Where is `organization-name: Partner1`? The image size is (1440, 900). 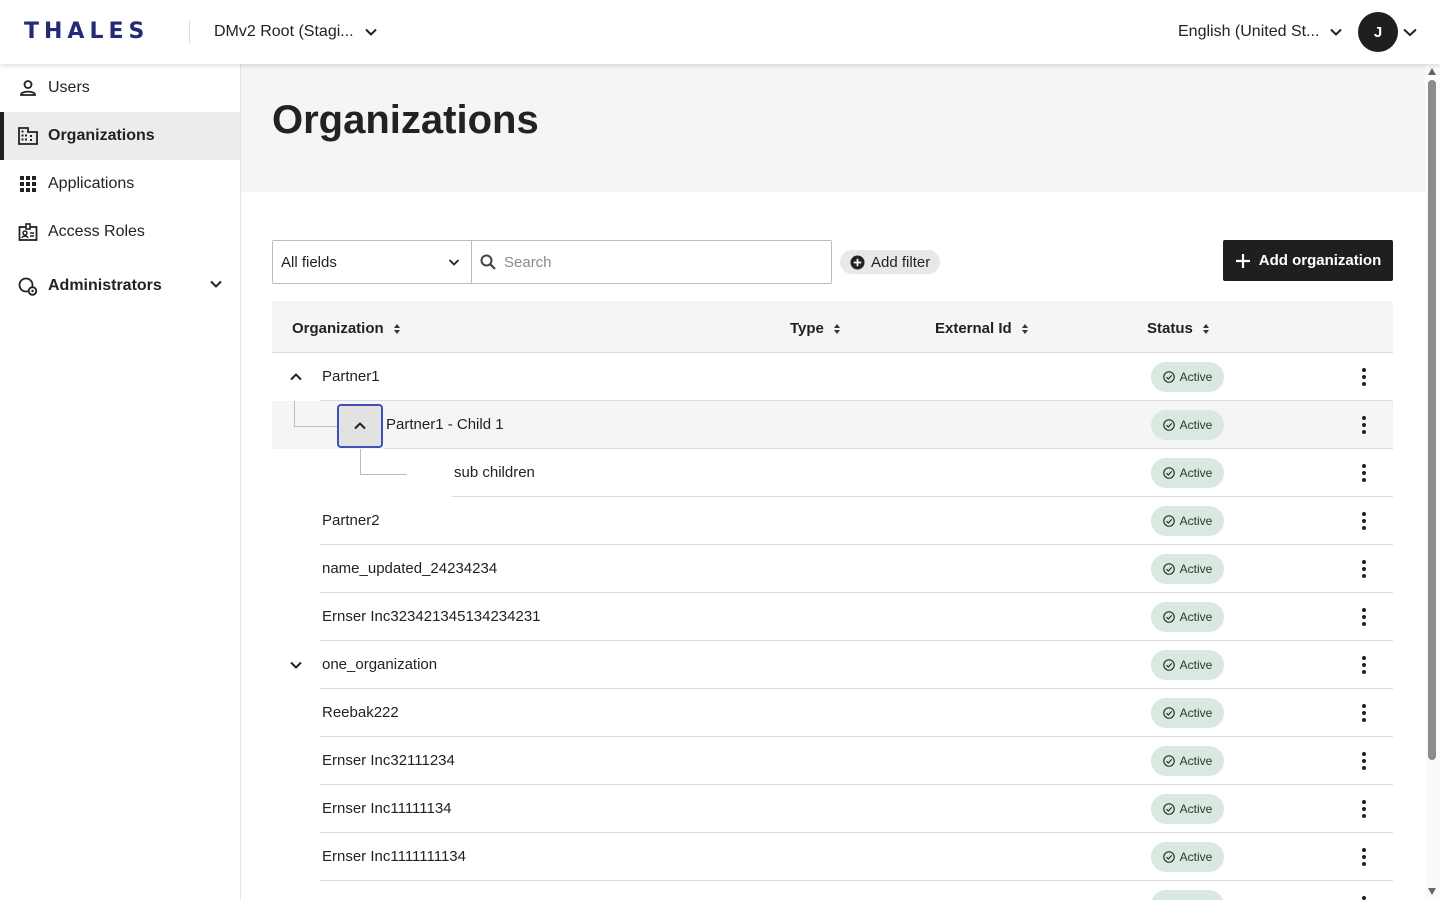 organization-name: Partner1 is located at coordinates (351, 377).